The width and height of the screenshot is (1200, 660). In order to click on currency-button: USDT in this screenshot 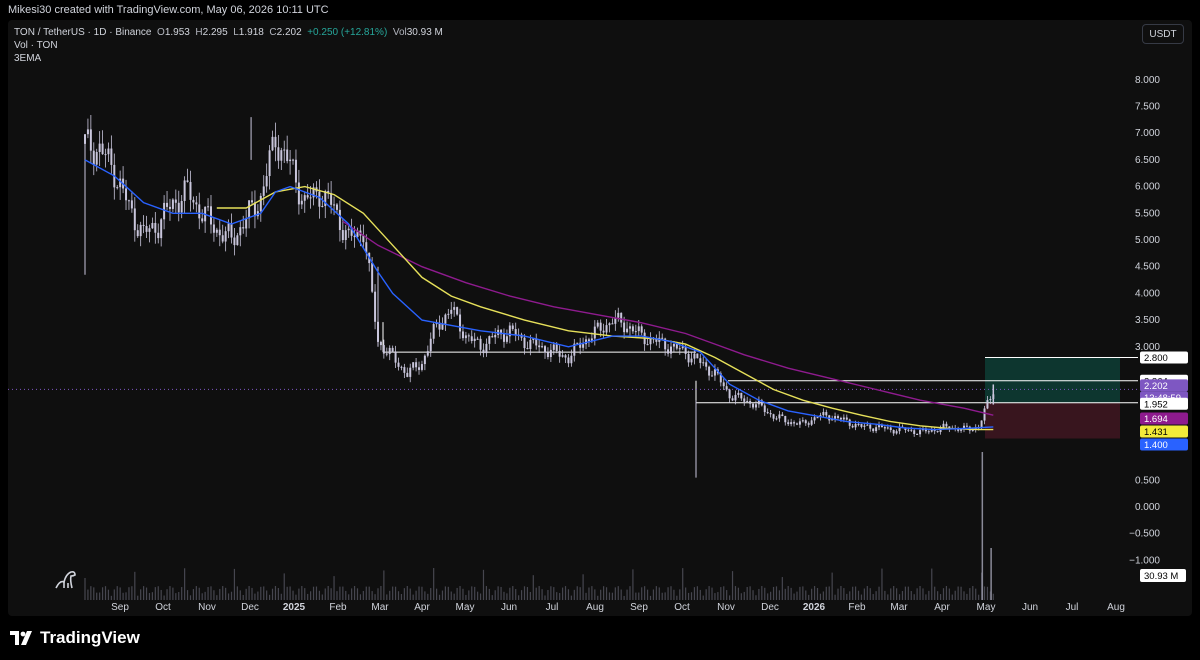, I will do `click(1163, 34)`.